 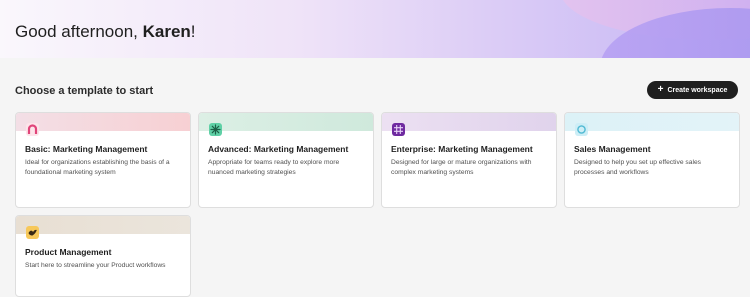 I want to click on template-title: Basic: Marketing Management, so click(x=86, y=149).